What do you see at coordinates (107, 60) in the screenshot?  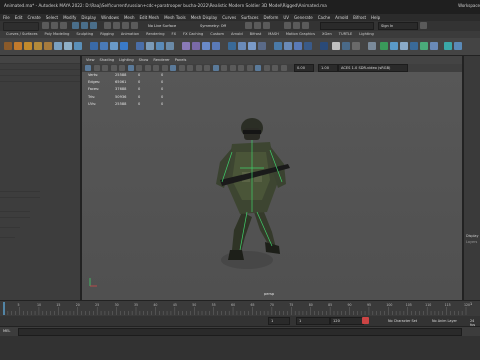 I see `viewport-menu-shading: Shading` at bounding box center [107, 60].